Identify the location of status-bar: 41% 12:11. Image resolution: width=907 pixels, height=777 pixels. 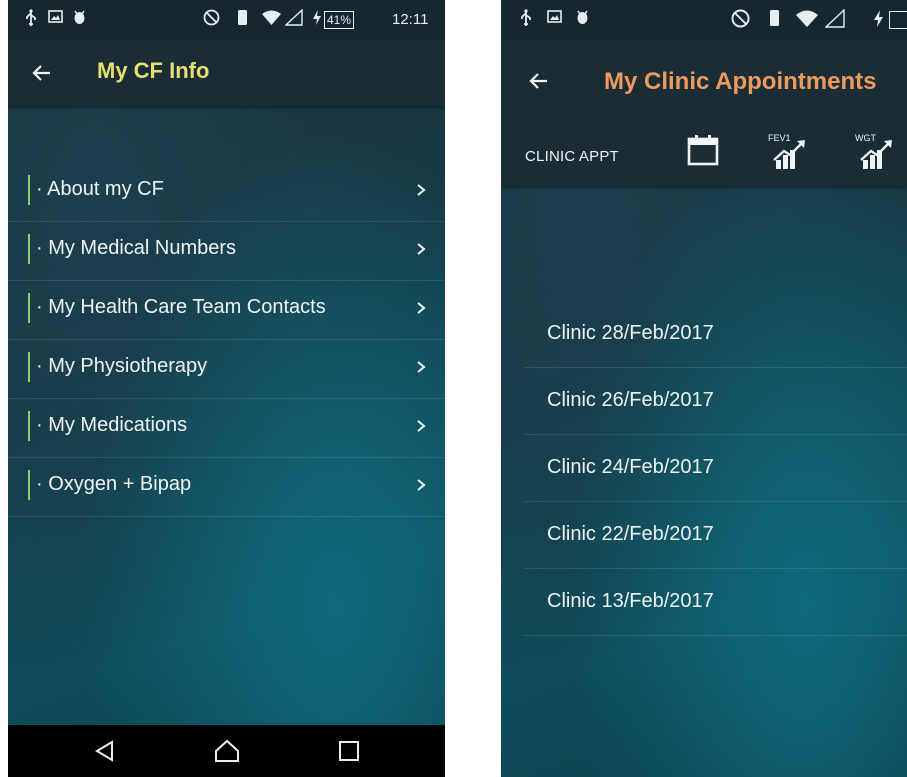
(226, 20).